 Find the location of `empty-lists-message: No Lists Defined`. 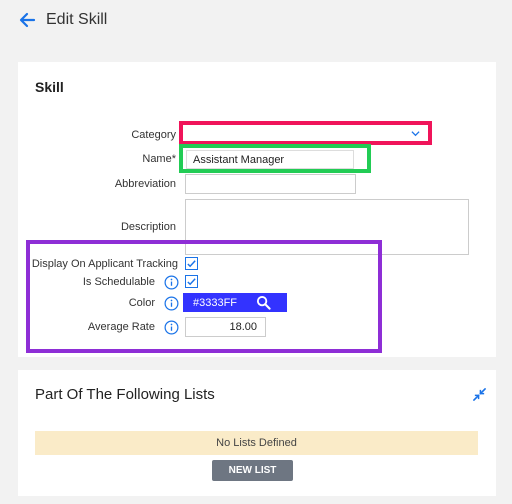

empty-lists-message: No Lists Defined is located at coordinates (256, 443).